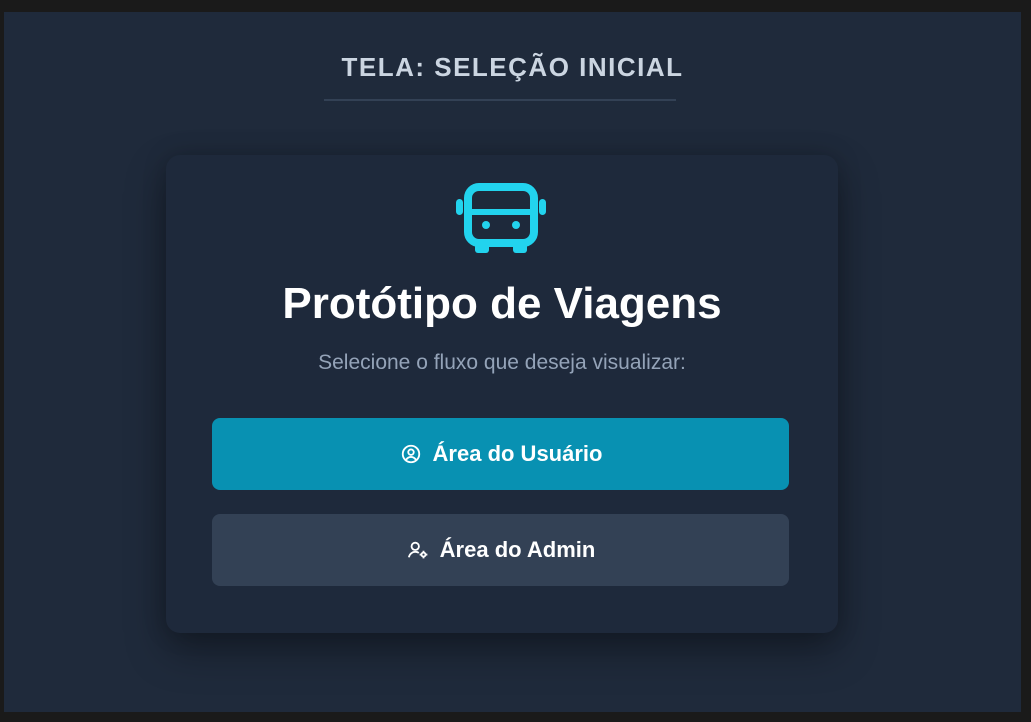 This screenshot has height=722, width=1031. What do you see at coordinates (500, 100) in the screenshot?
I see `title-divider` at bounding box center [500, 100].